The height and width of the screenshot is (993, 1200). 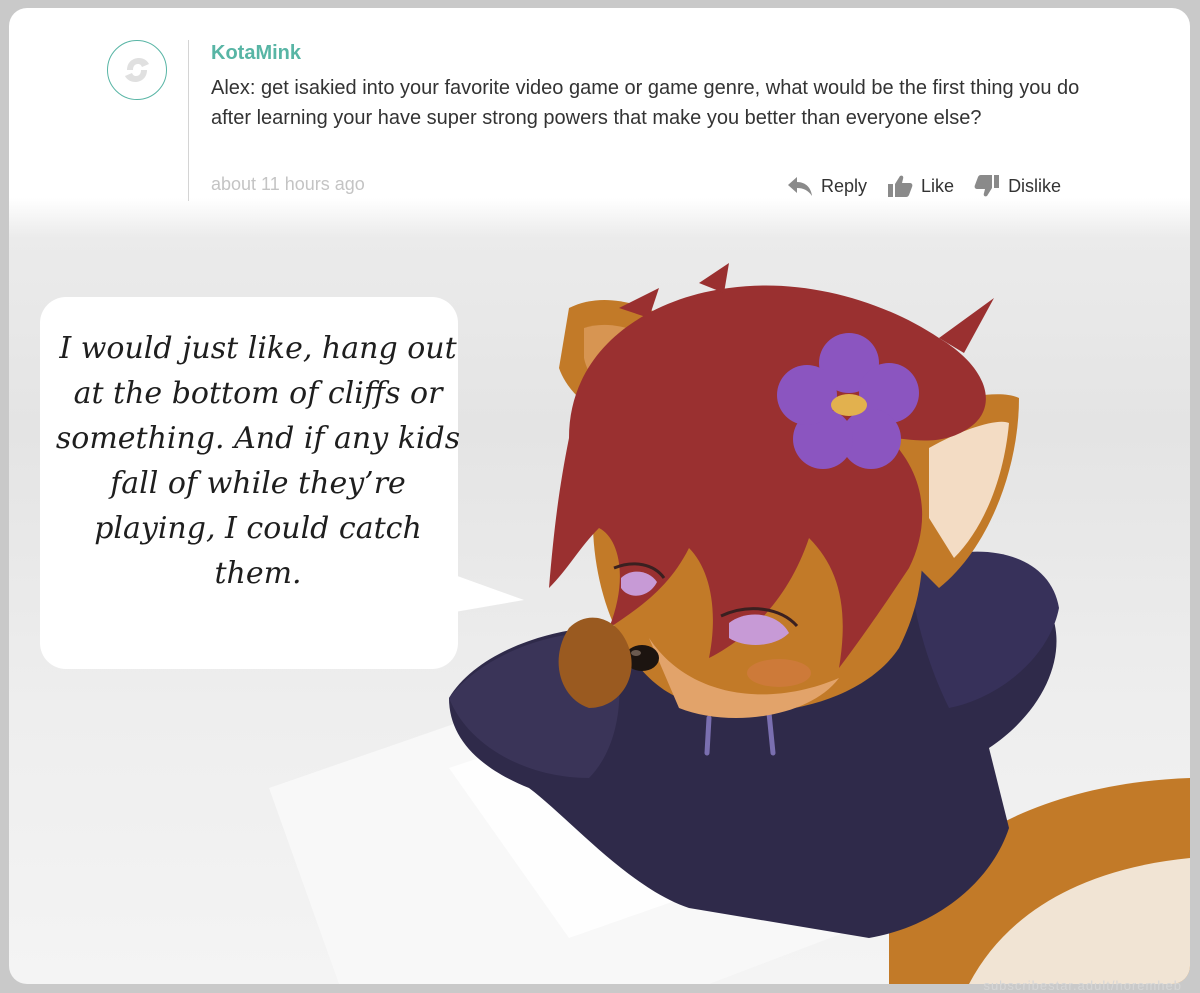 I want to click on like-button: Like, so click(x=920, y=186).